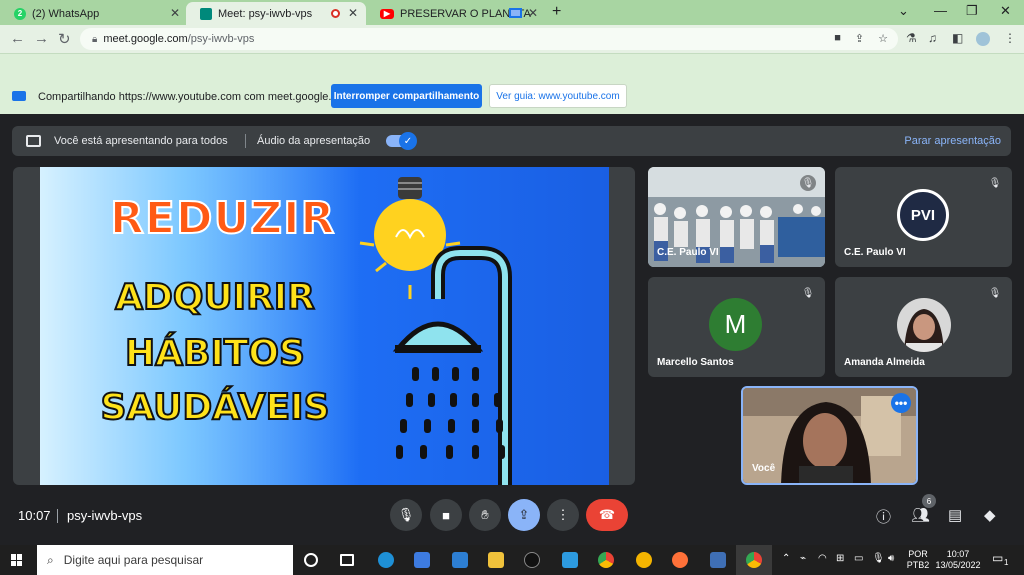 This screenshot has width=1024, height=575. I want to click on participant-tile: PVI 🎙︎ C.E. Paulo VI, so click(923, 217).